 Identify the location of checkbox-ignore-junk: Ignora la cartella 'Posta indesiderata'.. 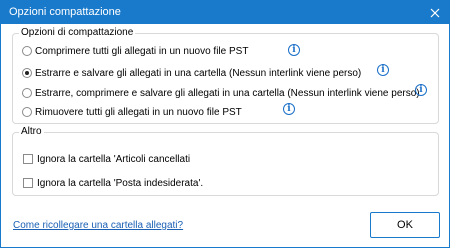
(113, 183).